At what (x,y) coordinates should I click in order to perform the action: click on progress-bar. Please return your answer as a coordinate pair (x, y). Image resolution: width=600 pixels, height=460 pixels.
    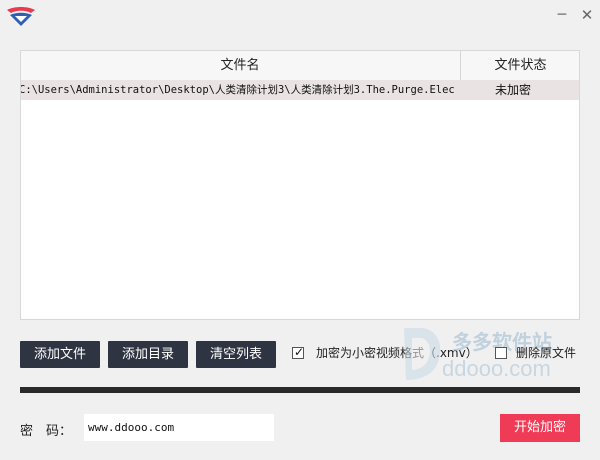
    Looking at the image, I should click on (300, 390).